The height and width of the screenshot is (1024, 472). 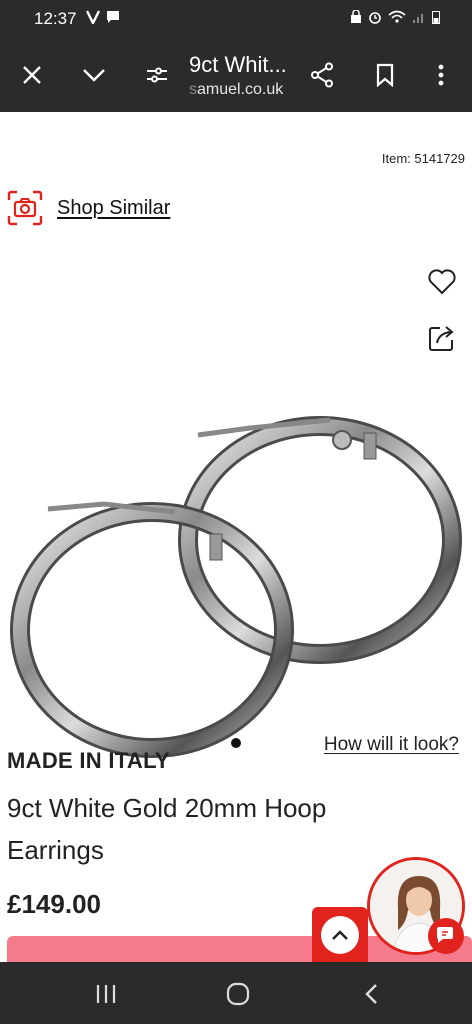 I want to click on signal-icon, so click(x=418, y=18).